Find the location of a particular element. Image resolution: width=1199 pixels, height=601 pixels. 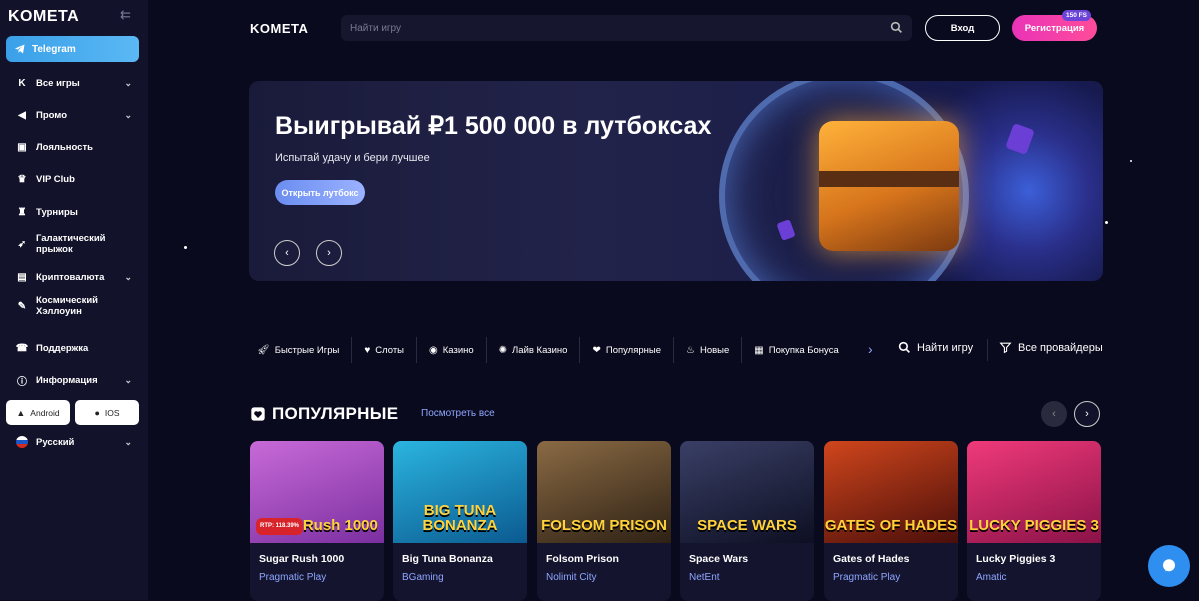

open-lootbox-button: Открыть лутбокс is located at coordinates (320, 192).